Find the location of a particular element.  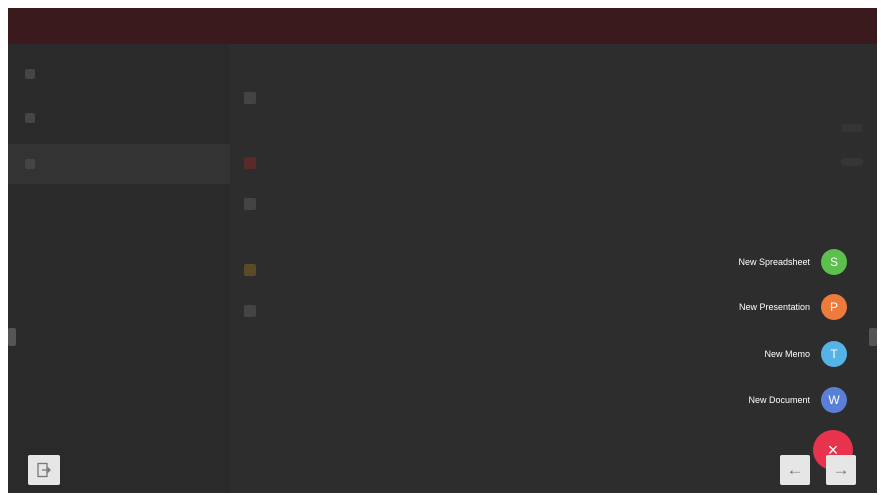

exit-button is located at coordinates (44, 470).